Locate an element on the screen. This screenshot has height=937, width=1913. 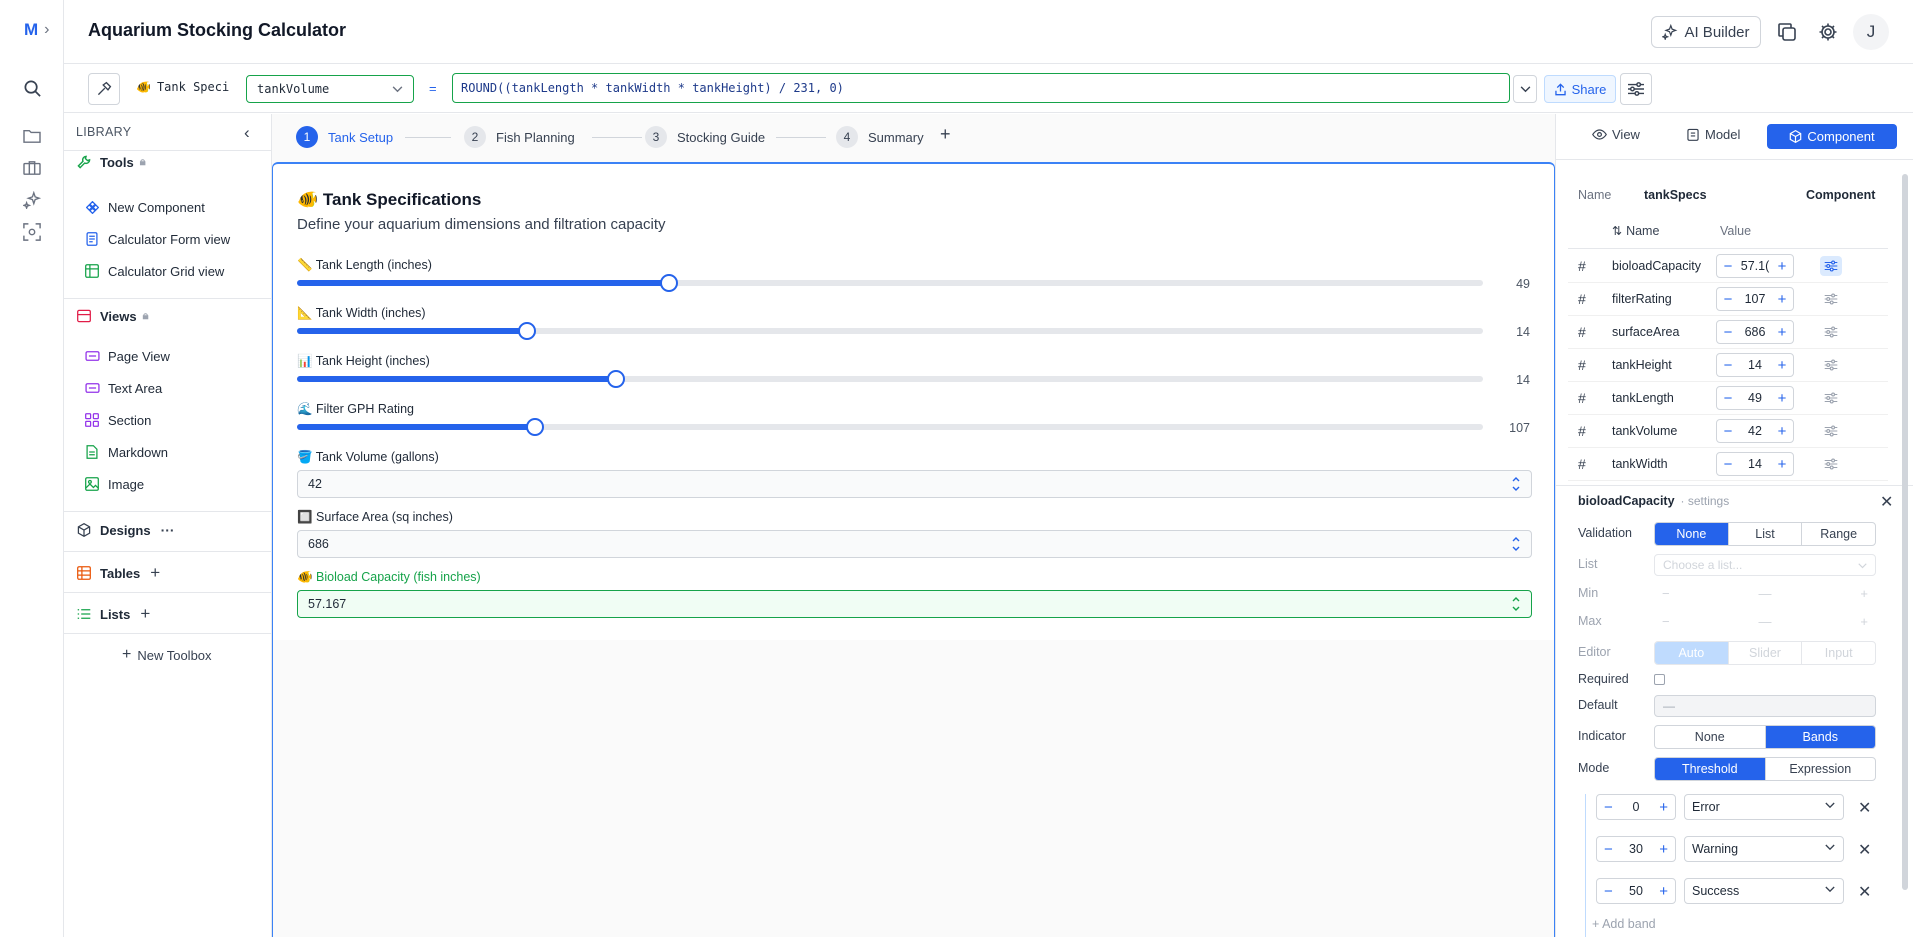
views-section: Views 🔒︎ is located at coordinates (112, 316).